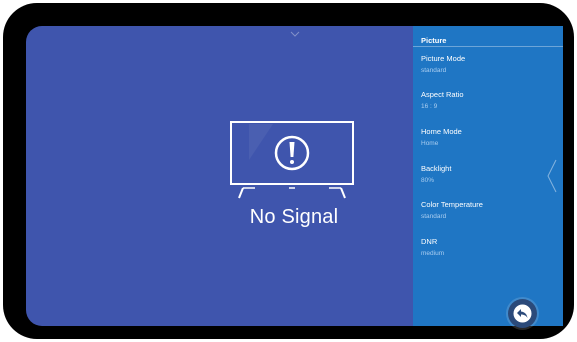 The height and width of the screenshot is (342, 577). I want to click on setting-label: Picture Mode, so click(443, 58).